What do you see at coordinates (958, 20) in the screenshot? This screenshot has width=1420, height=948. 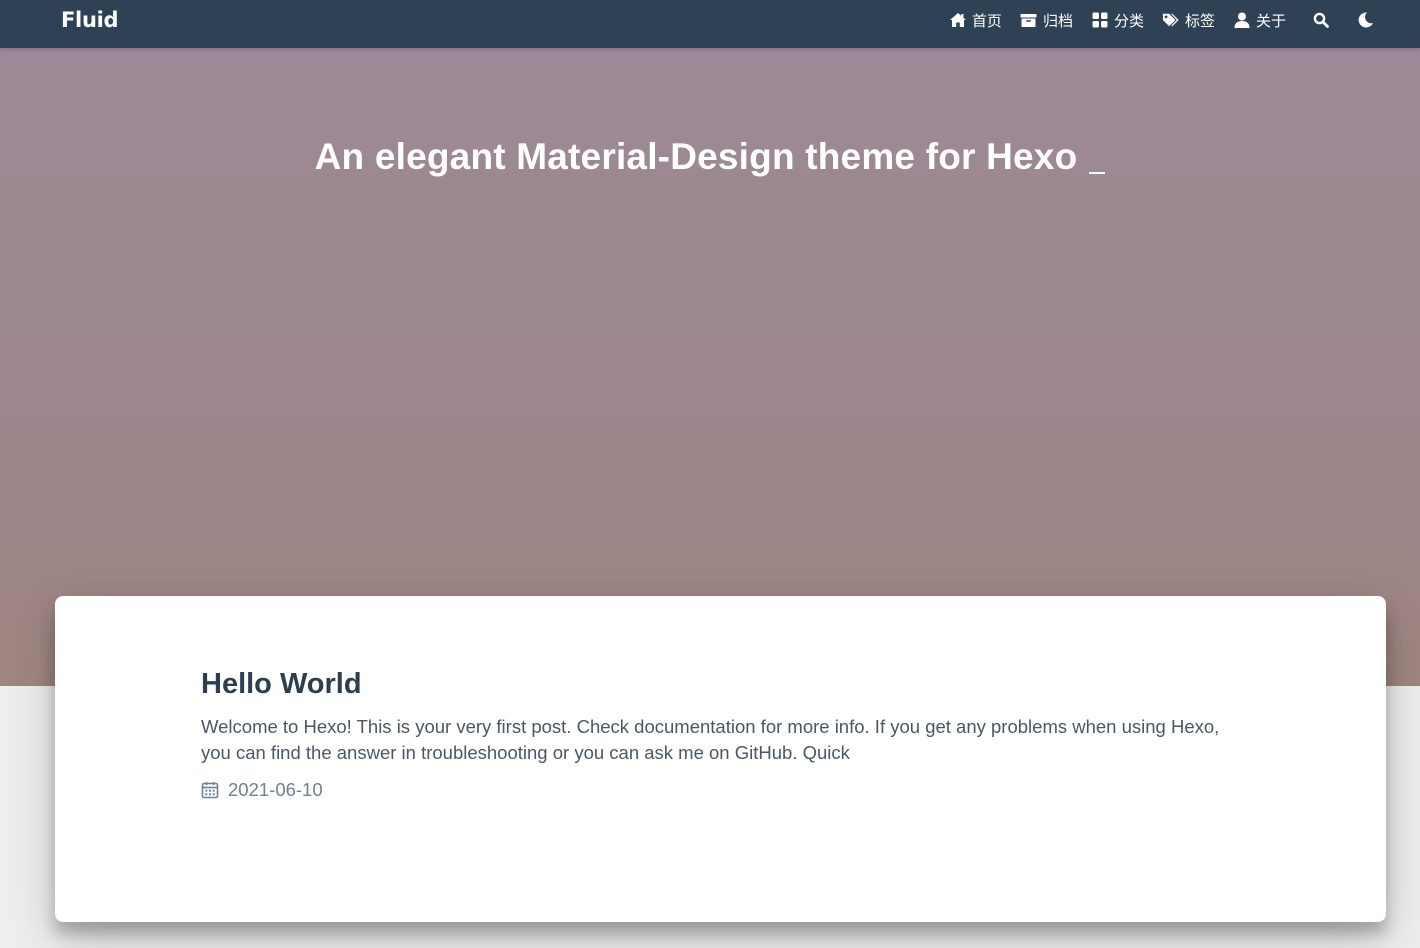 I see `home-icon` at bounding box center [958, 20].